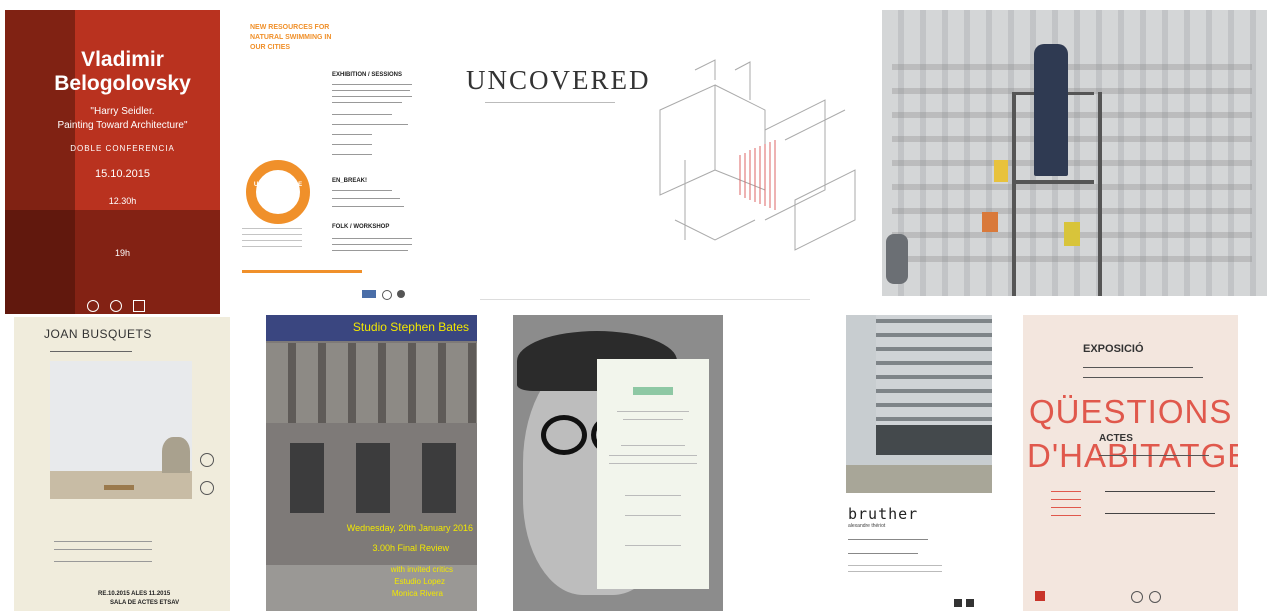 Image resolution: width=1272 pixels, height=611 pixels. I want to click on facade-ornament, so click(371, 383).